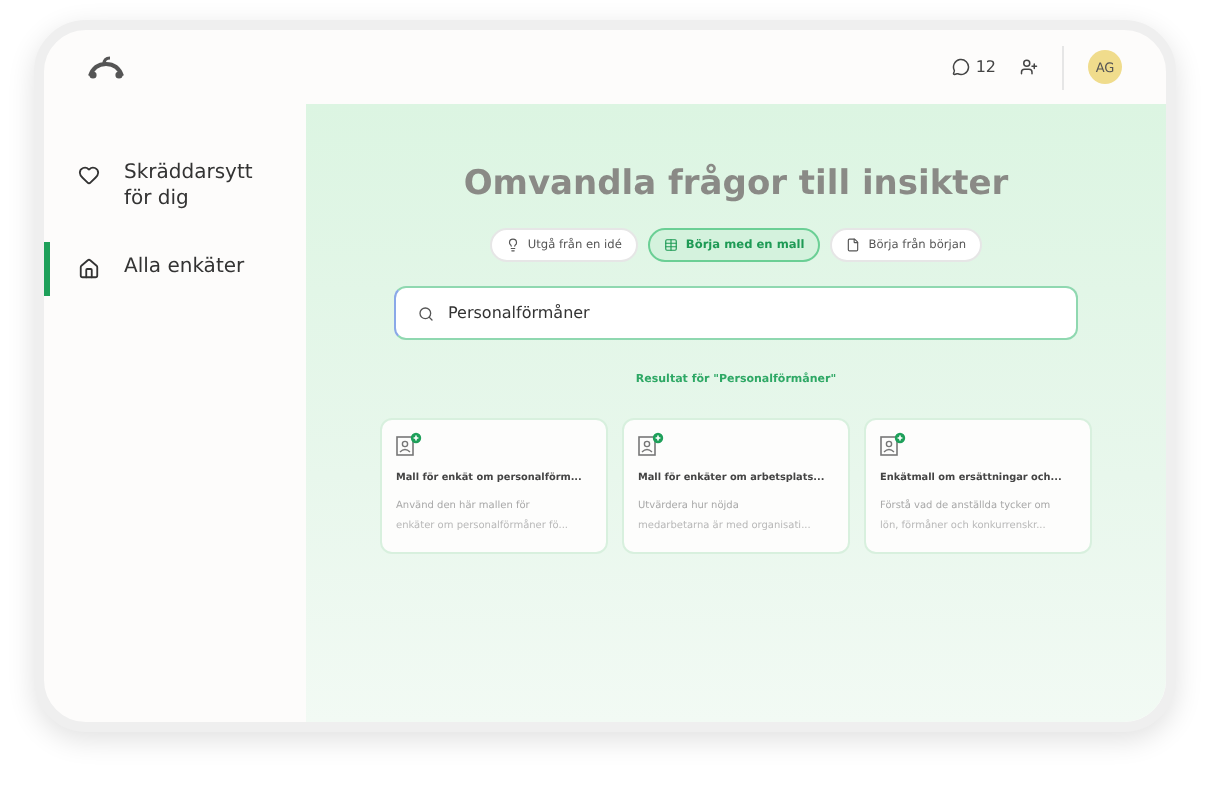 This screenshot has width=1208, height=800. Describe the element at coordinates (89, 175) in the screenshot. I see `heart-icon` at that location.